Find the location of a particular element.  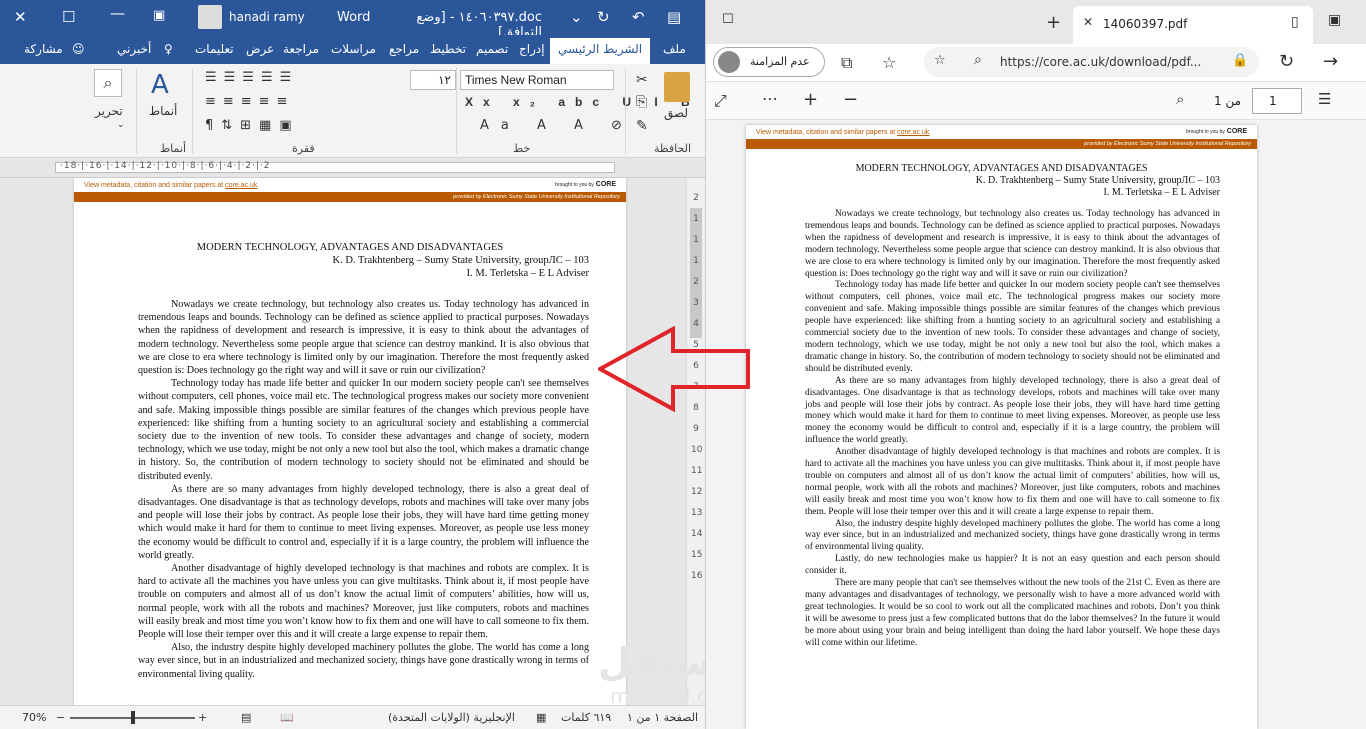

vruler-number: 15 is located at coordinates (697, 555).